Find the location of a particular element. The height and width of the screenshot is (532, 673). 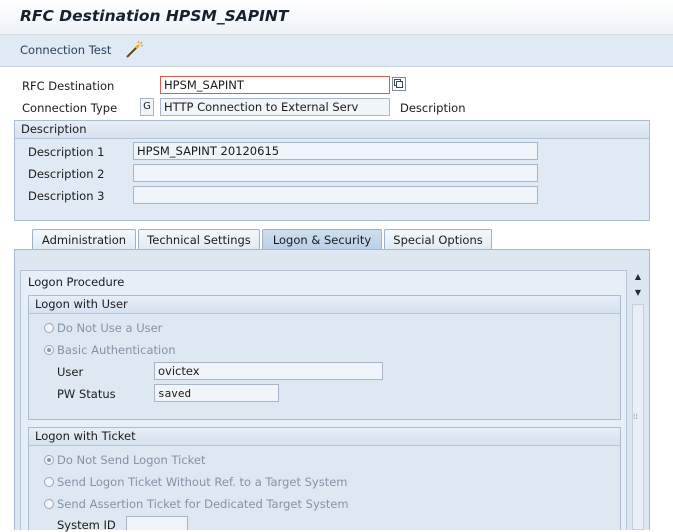

logon-with-ticket-title: Logon with Ticket is located at coordinates (324, 437).